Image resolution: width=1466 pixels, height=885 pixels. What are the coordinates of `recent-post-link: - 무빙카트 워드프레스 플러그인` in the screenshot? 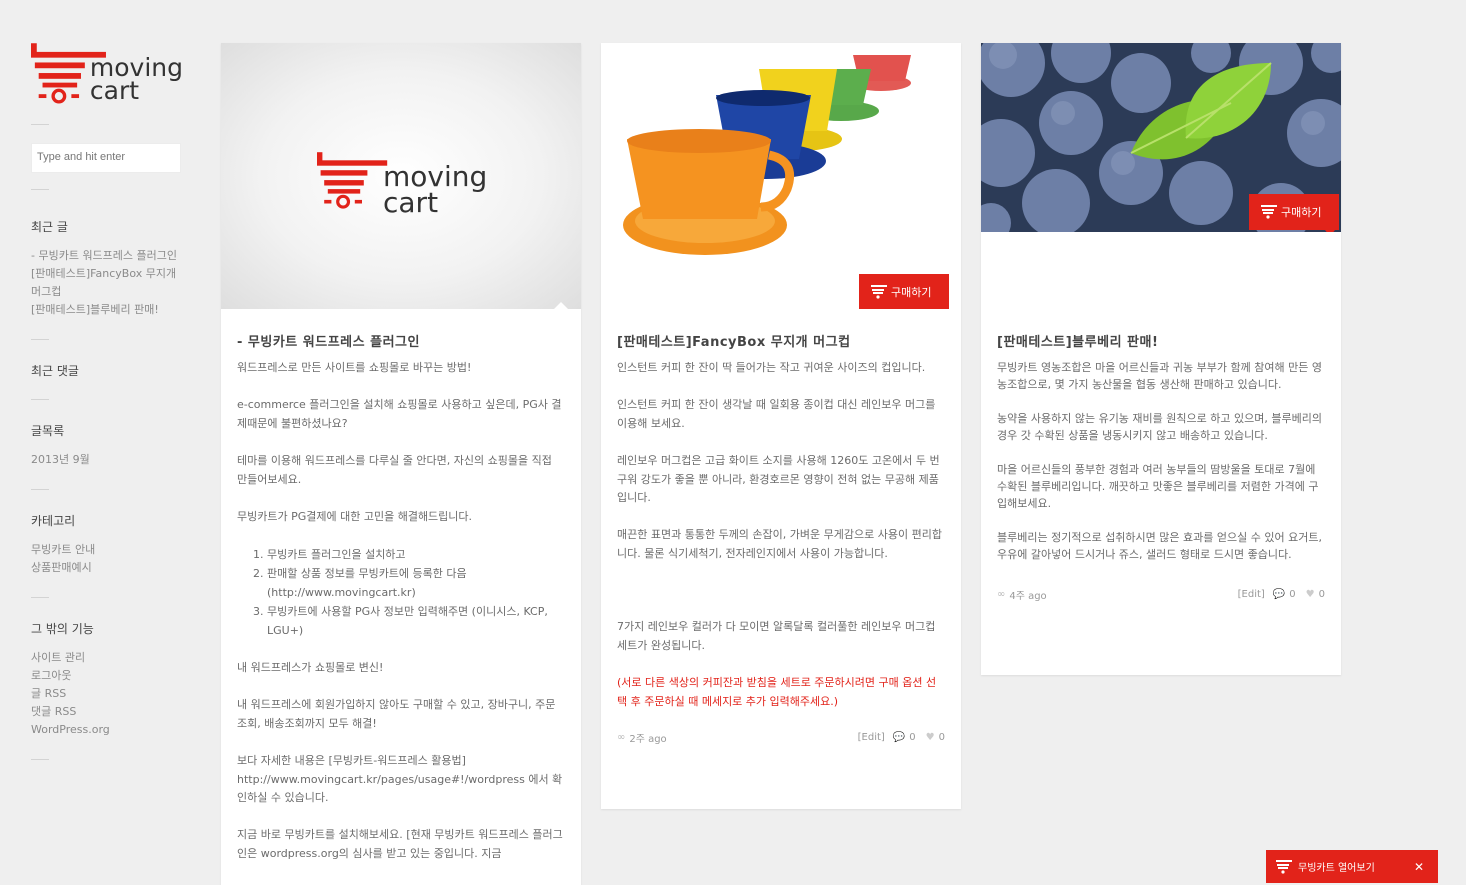 It's located at (107, 256).